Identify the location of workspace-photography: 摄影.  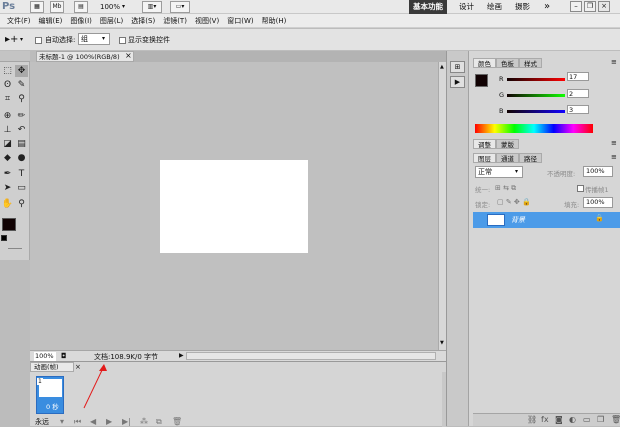
(522, 7).